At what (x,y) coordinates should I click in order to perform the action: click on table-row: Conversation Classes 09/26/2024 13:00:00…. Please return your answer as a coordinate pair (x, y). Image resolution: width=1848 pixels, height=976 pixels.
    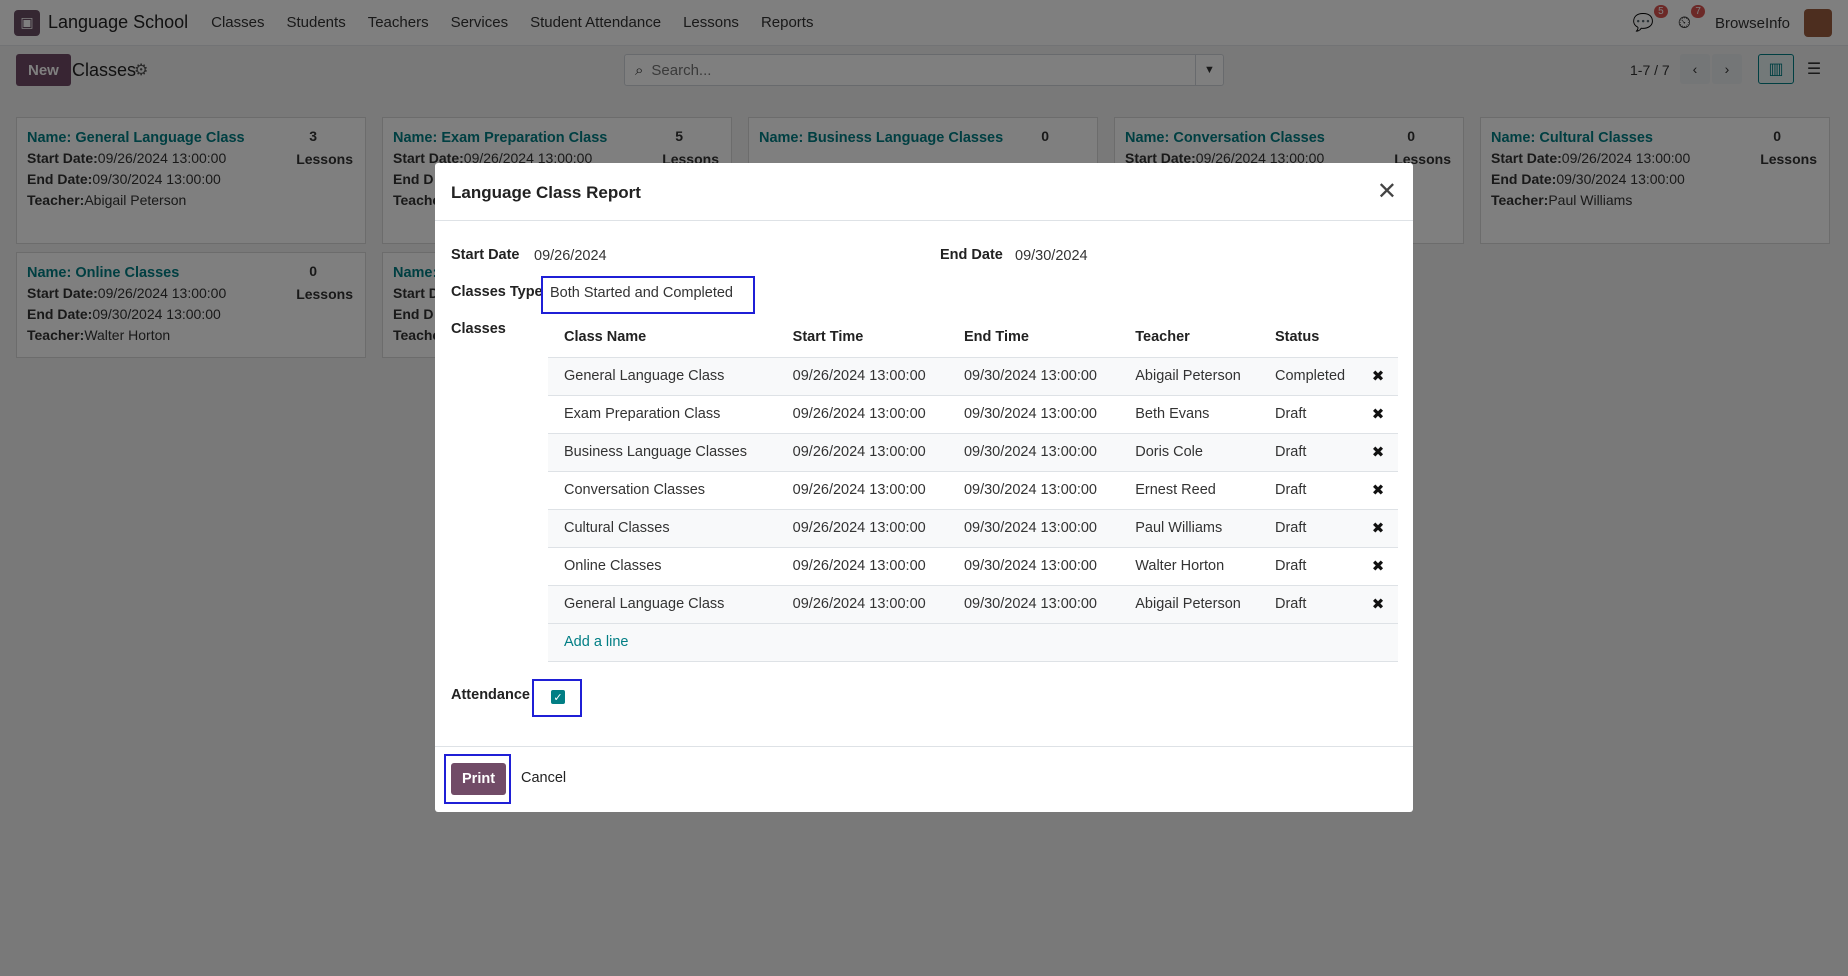
    Looking at the image, I should click on (973, 490).